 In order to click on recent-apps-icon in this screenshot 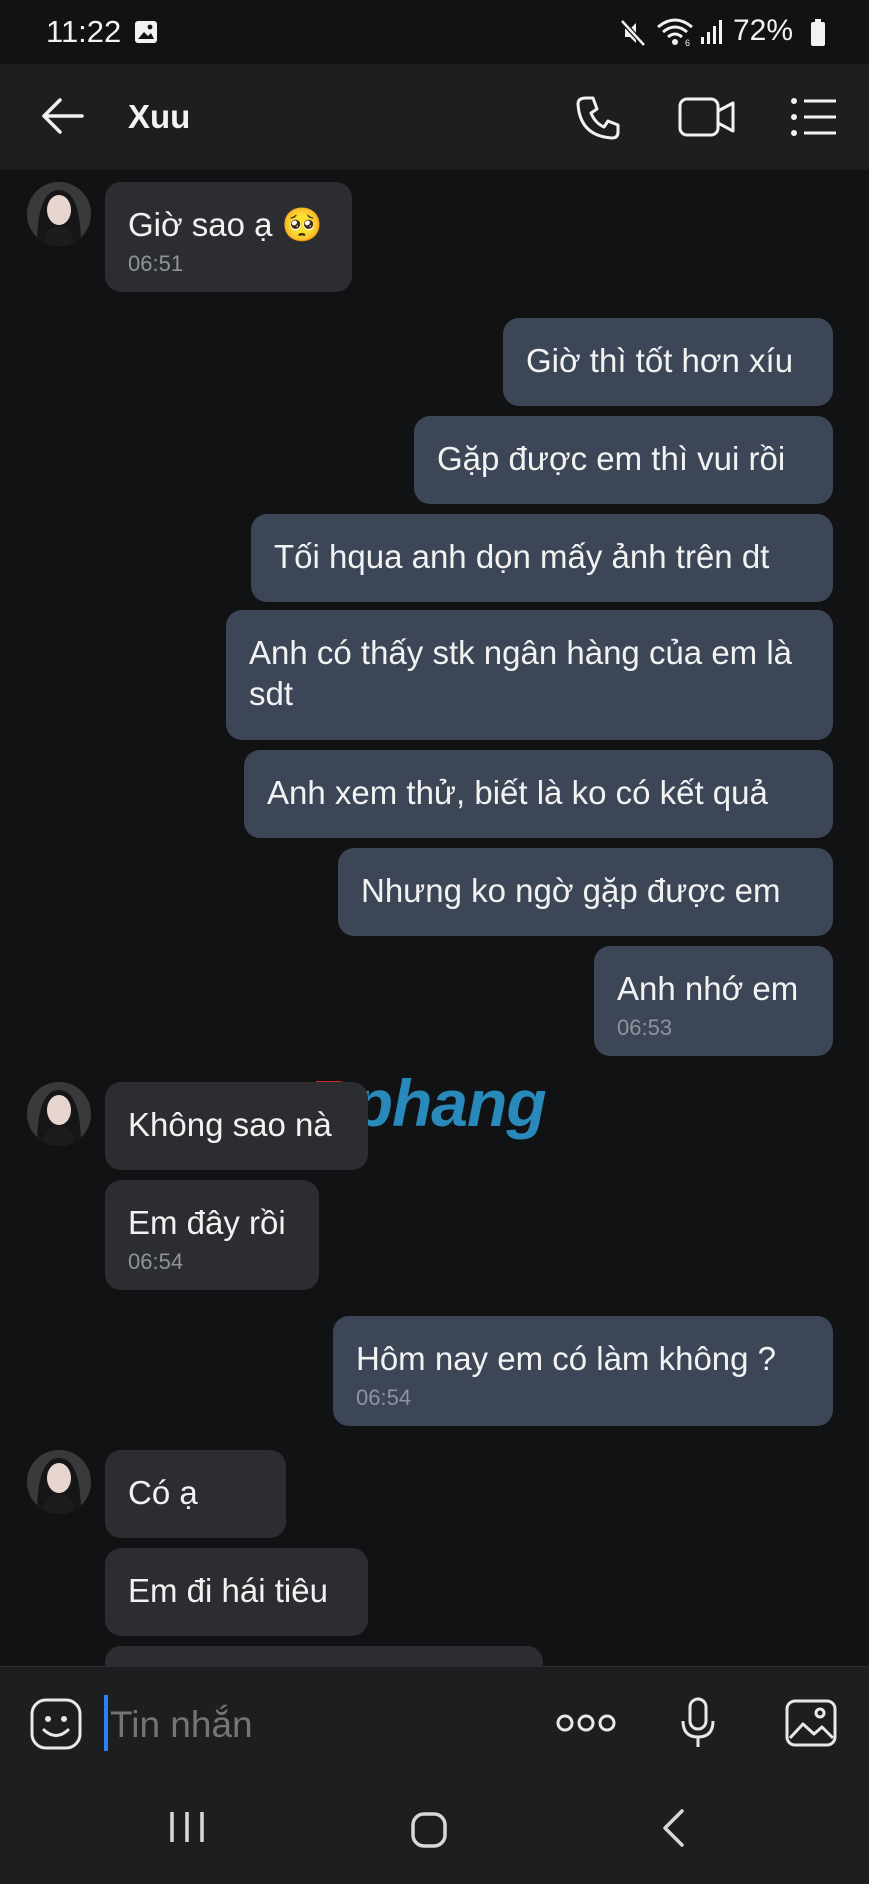, I will do `click(187, 1827)`.